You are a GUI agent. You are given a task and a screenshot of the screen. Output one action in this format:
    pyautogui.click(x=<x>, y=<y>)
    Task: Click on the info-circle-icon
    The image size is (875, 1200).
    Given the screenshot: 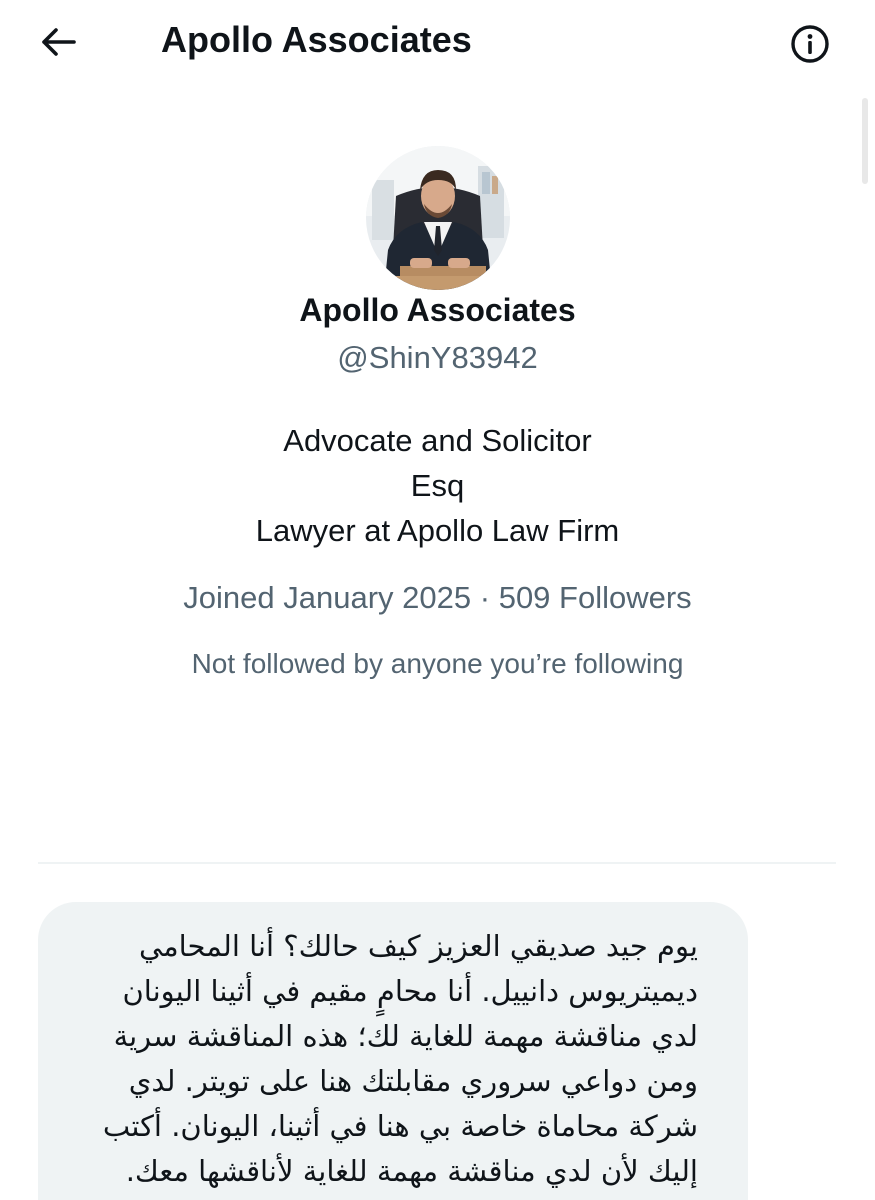 What is the action you would take?
    pyautogui.click(x=810, y=44)
    